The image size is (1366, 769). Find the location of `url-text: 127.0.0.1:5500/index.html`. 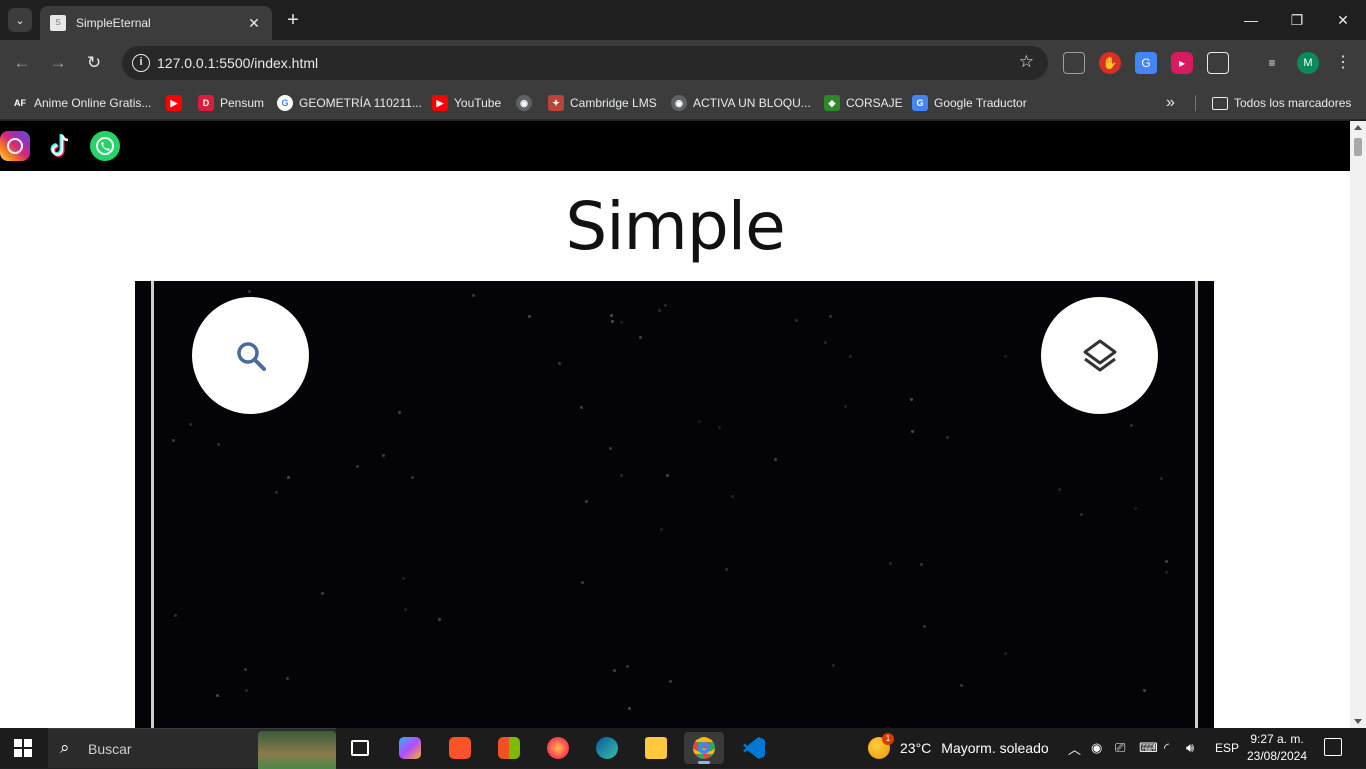

url-text: 127.0.0.1:5500/index.html is located at coordinates (237, 63).